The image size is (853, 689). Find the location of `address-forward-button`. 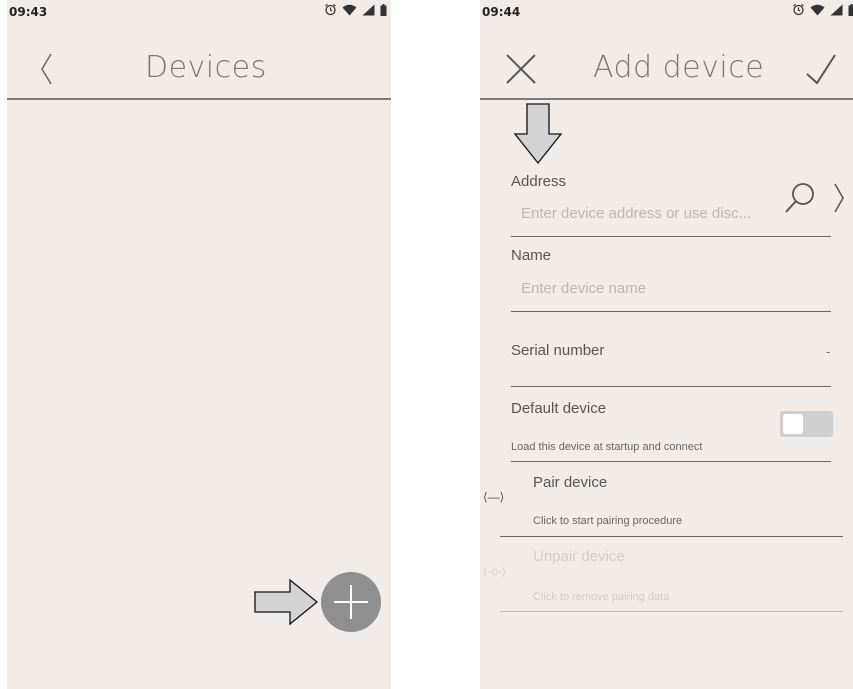

address-forward-button is located at coordinates (839, 200).